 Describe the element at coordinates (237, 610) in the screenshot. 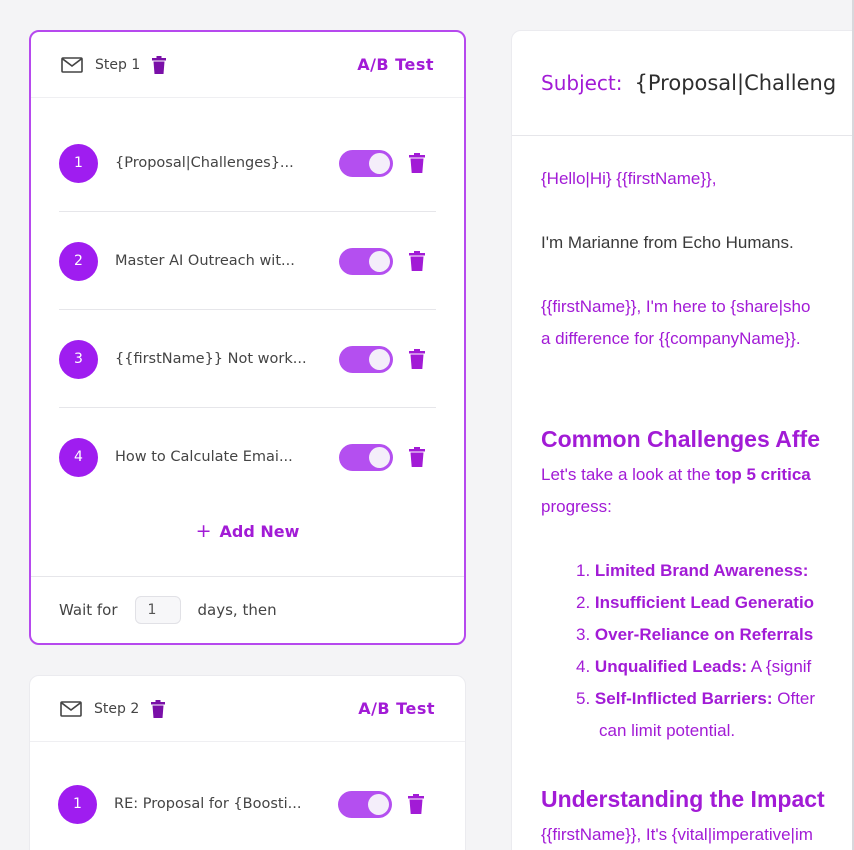

I see `wait-suffix: days, then` at that location.